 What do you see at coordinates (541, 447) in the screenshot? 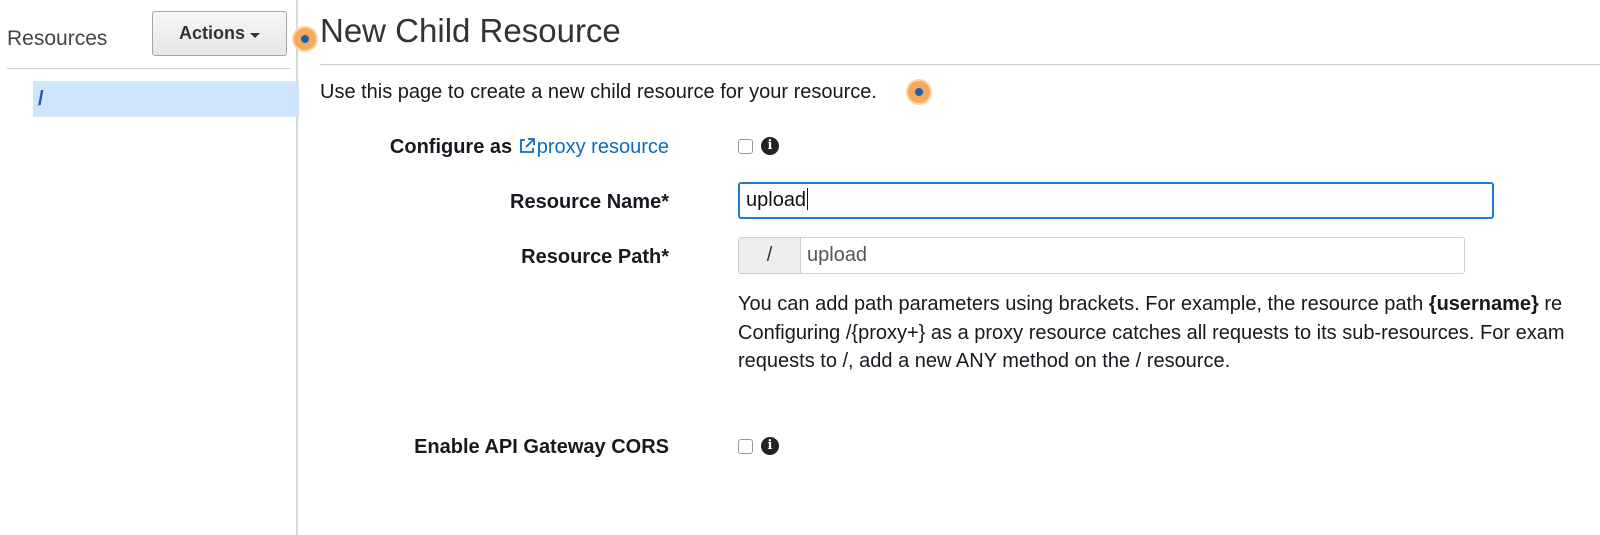
I see `cors-label: Enable API Gateway CORS` at bounding box center [541, 447].